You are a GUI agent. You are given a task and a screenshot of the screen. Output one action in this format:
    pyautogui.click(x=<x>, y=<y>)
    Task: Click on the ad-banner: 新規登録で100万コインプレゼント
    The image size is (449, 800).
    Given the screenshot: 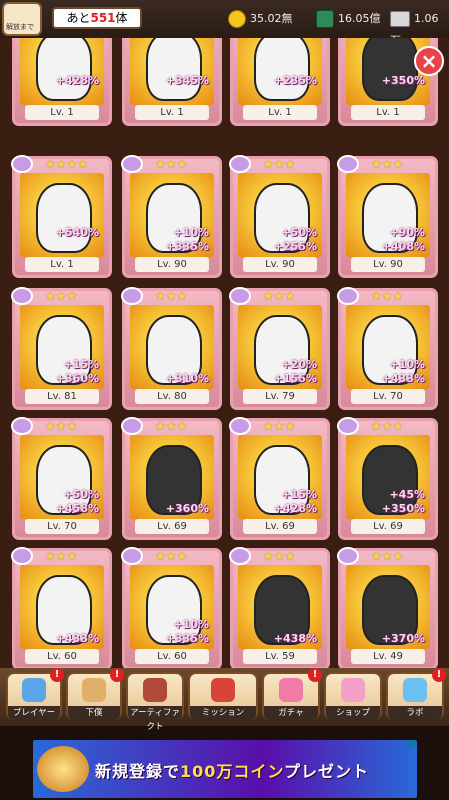 What is the action you would take?
    pyautogui.click(x=225, y=769)
    